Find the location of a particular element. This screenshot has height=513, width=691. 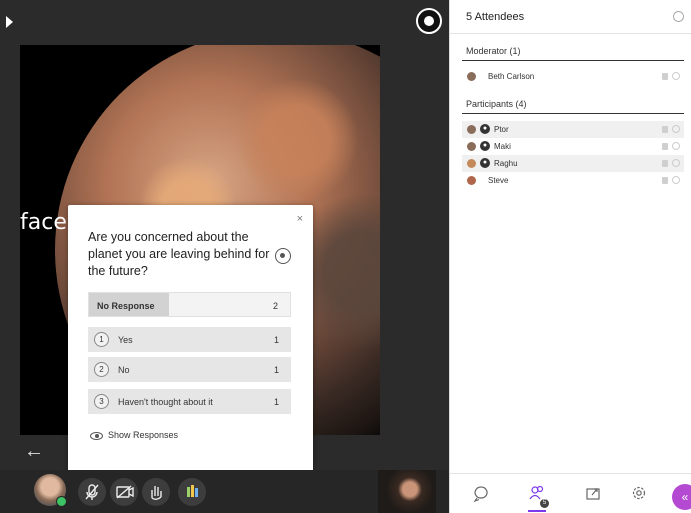

poll-result-no-response: No Response 2 is located at coordinates (189, 304).